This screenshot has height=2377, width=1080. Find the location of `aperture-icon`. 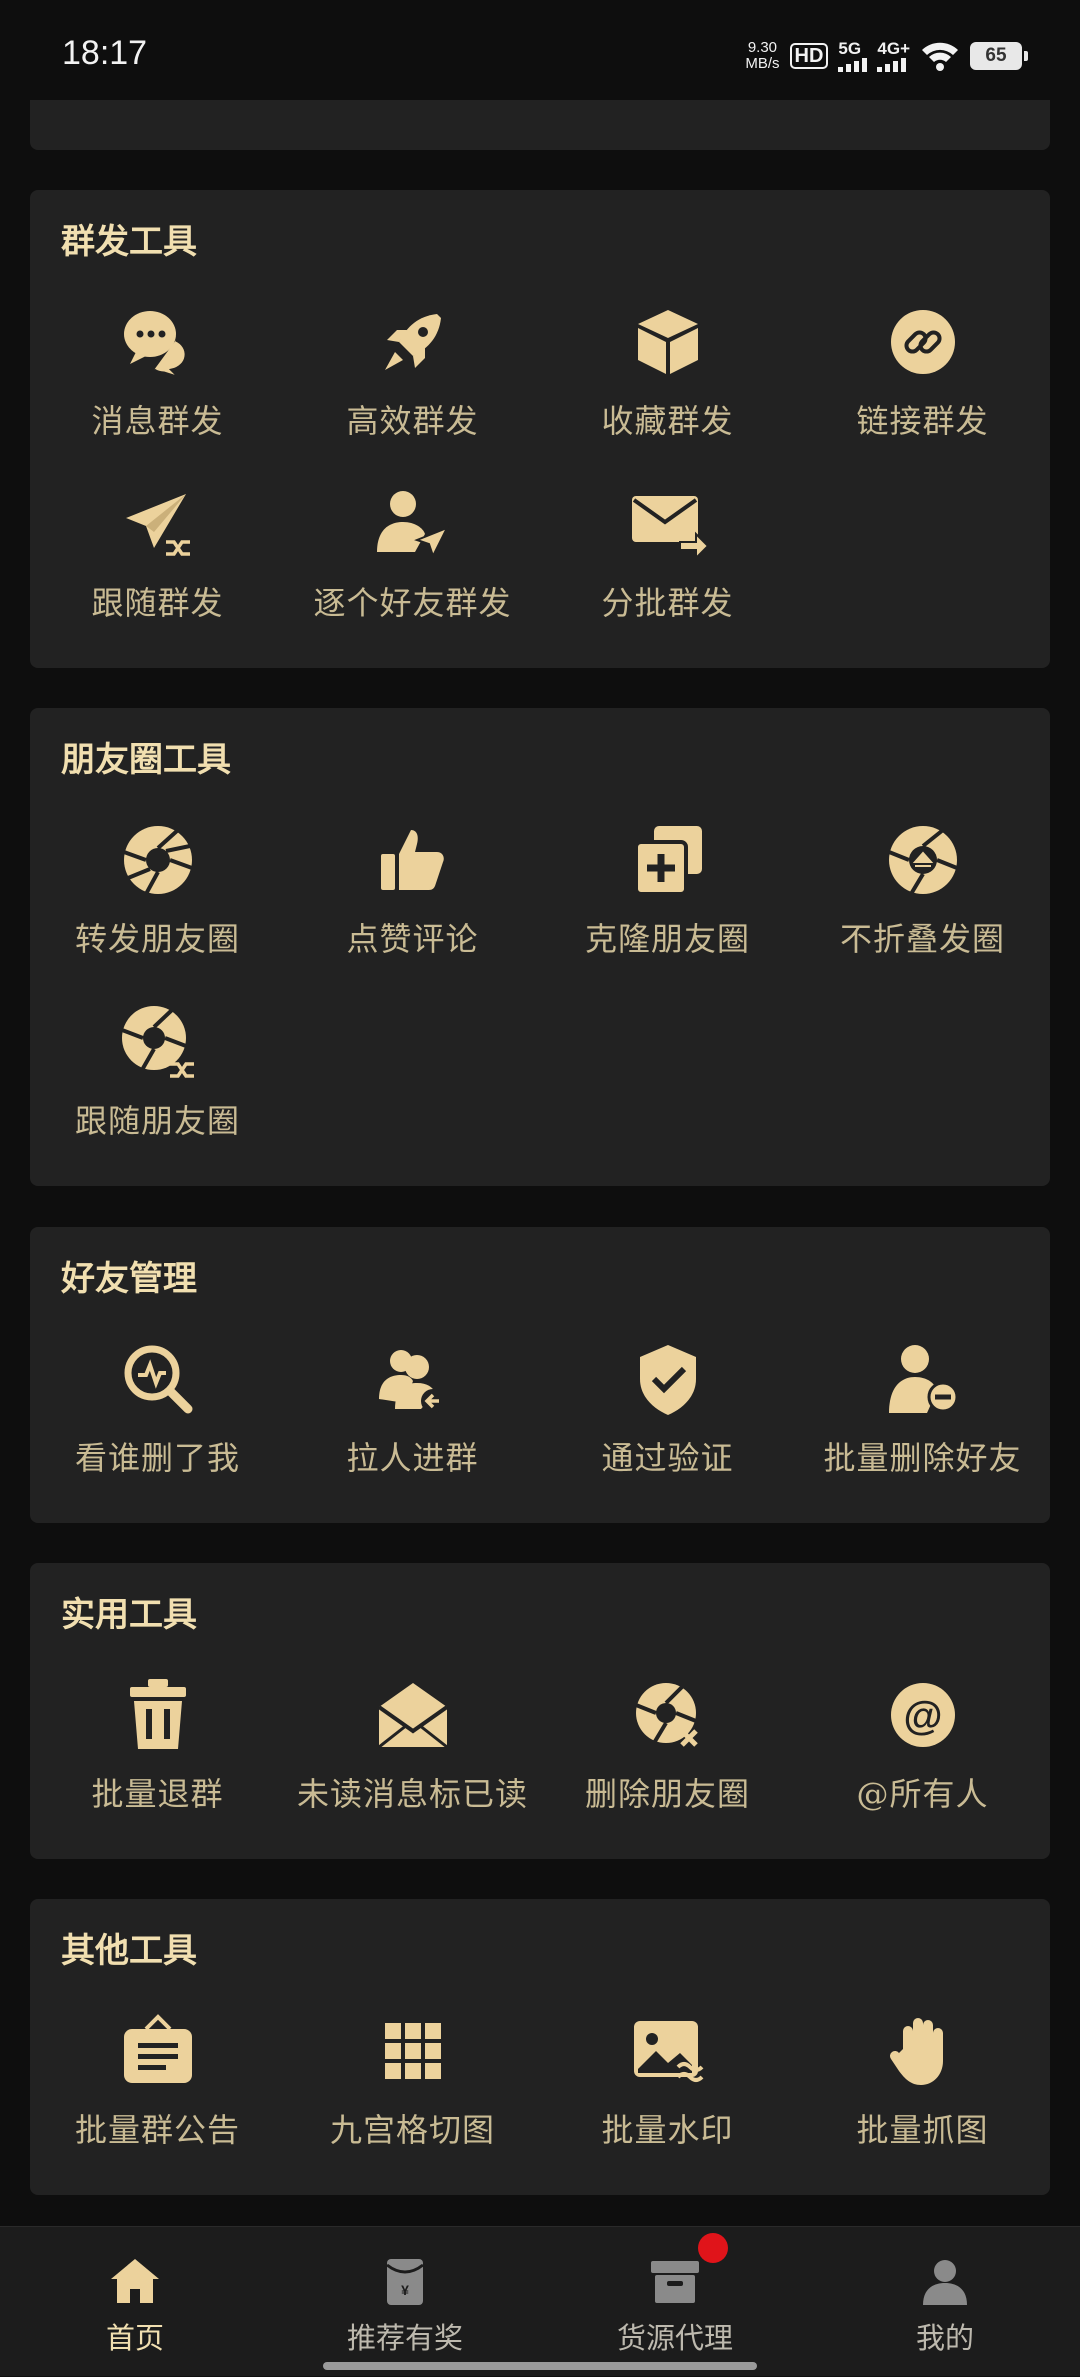

aperture-icon is located at coordinates (157, 860).